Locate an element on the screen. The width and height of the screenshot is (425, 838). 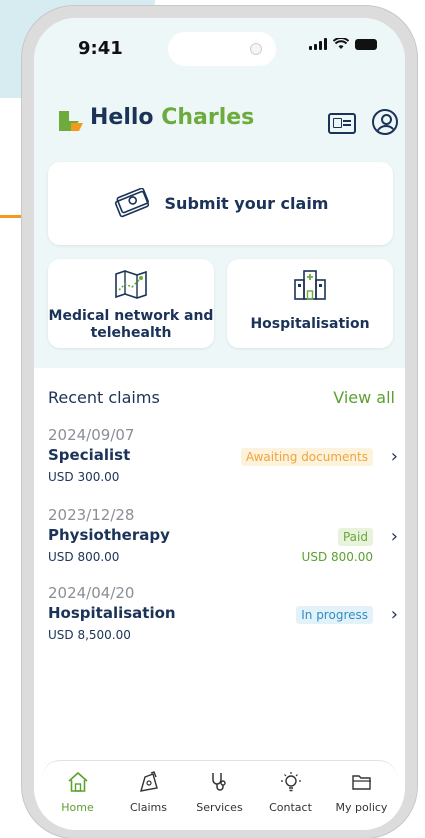
lightbulb-icon is located at coordinates (290, 782).